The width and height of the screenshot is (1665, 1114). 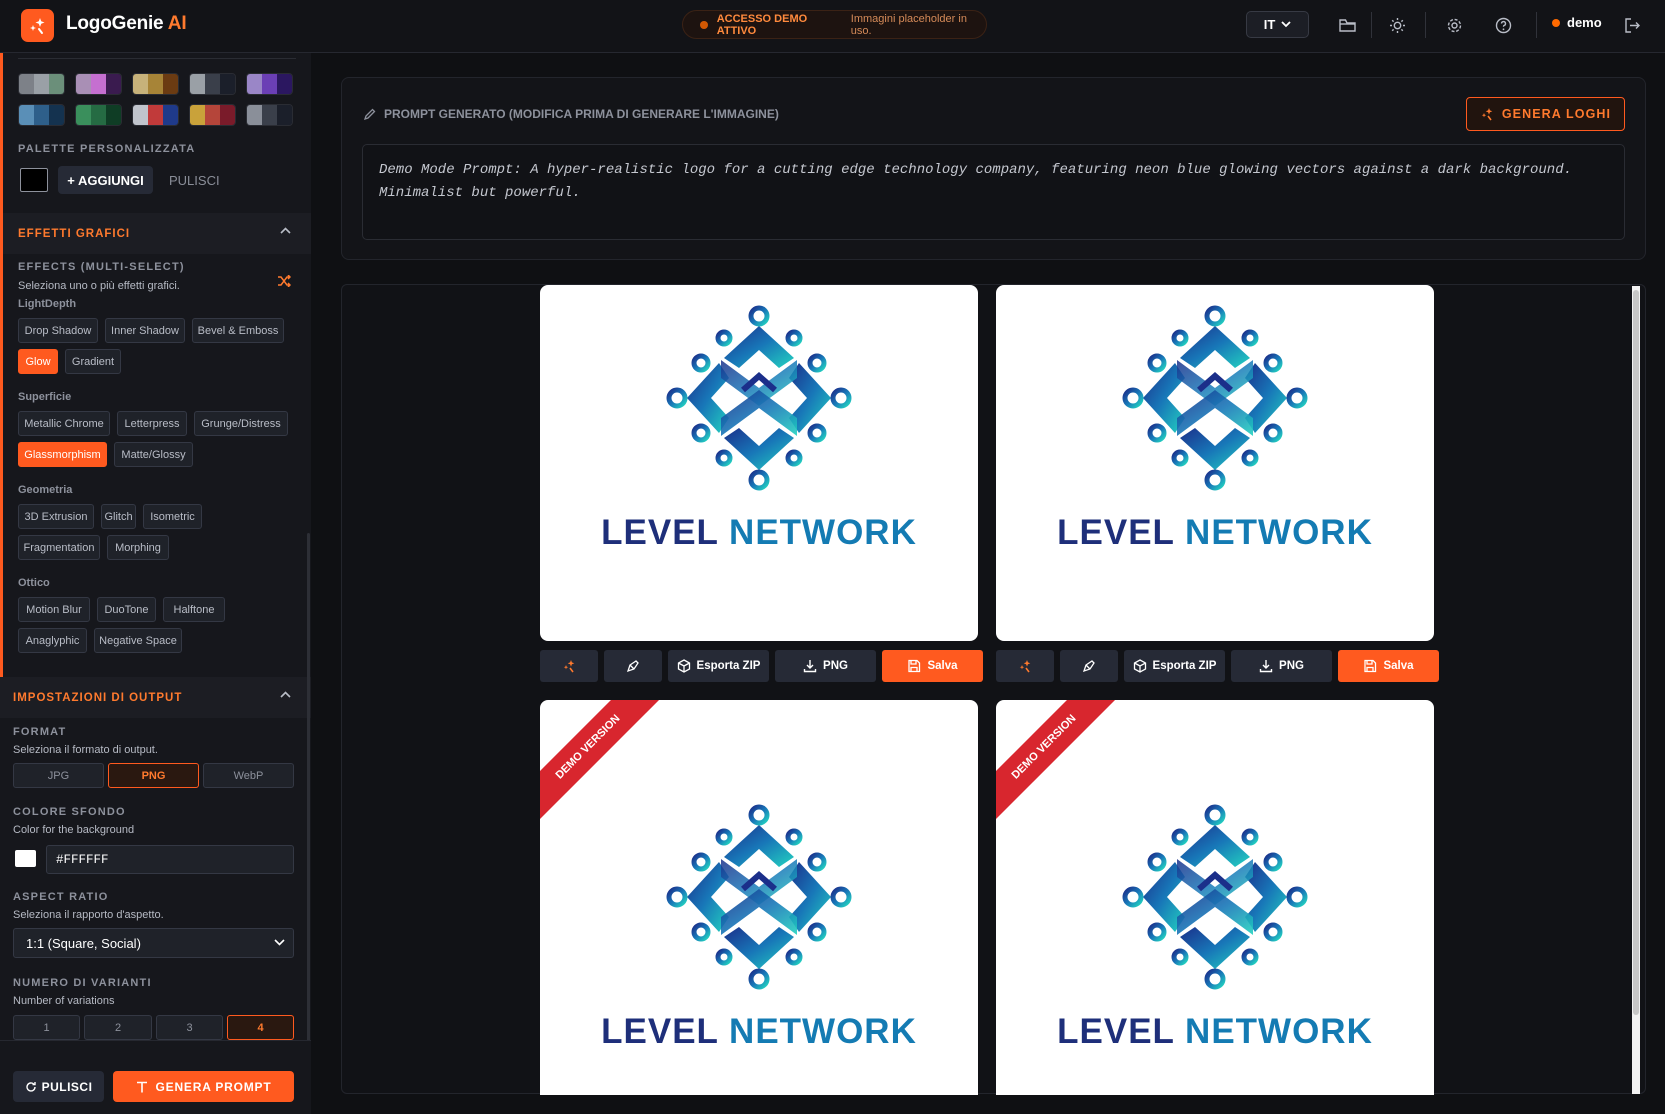 What do you see at coordinates (152, 423) in the screenshot?
I see `effect-chip: Letterpress` at bounding box center [152, 423].